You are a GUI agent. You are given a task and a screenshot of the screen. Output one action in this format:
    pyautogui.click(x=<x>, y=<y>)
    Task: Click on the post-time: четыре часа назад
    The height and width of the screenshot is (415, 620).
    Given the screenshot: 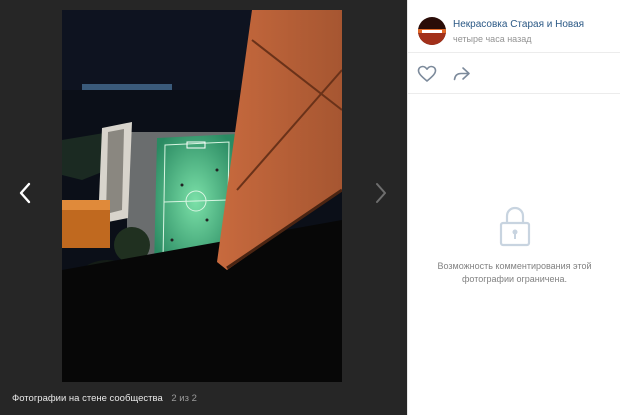 What is the action you would take?
    pyautogui.click(x=492, y=39)
    